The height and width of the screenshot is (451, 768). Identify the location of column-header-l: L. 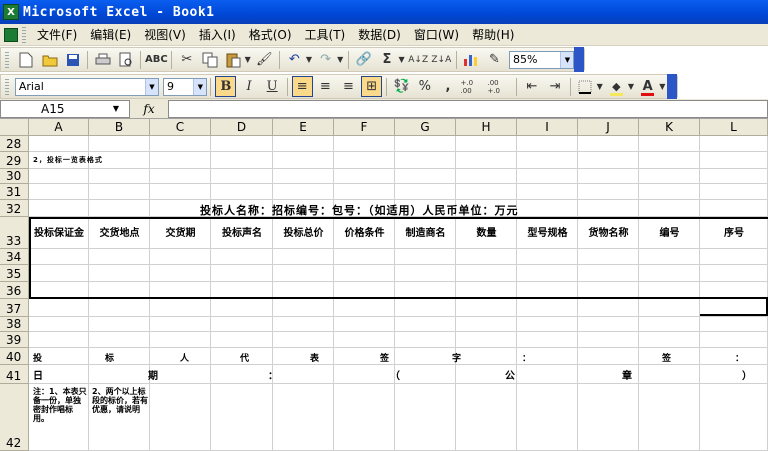
(734, 127).